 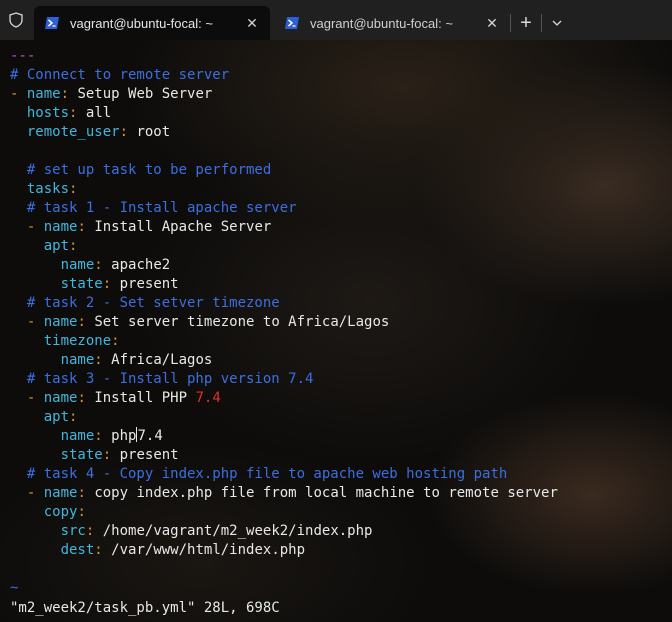 I want to click on code-comment: # task 1 - Install apache server, so click(x=161, y=208).